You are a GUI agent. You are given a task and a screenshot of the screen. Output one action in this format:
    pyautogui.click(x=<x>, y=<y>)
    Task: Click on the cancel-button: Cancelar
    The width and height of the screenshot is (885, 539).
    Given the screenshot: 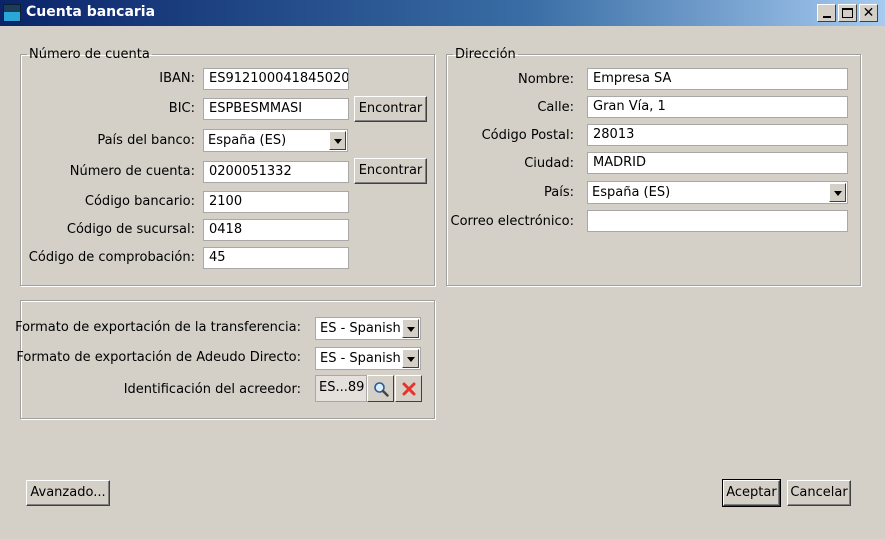 What is the action you would take?
    pyautogui.click(x=819, y=493)
    